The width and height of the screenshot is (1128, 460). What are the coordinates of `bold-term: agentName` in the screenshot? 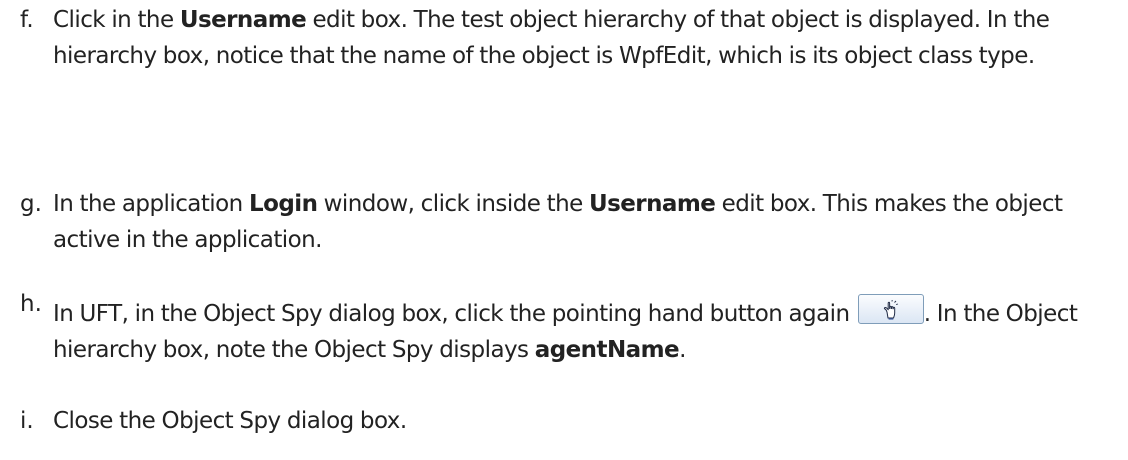 It's located at (607, 350).